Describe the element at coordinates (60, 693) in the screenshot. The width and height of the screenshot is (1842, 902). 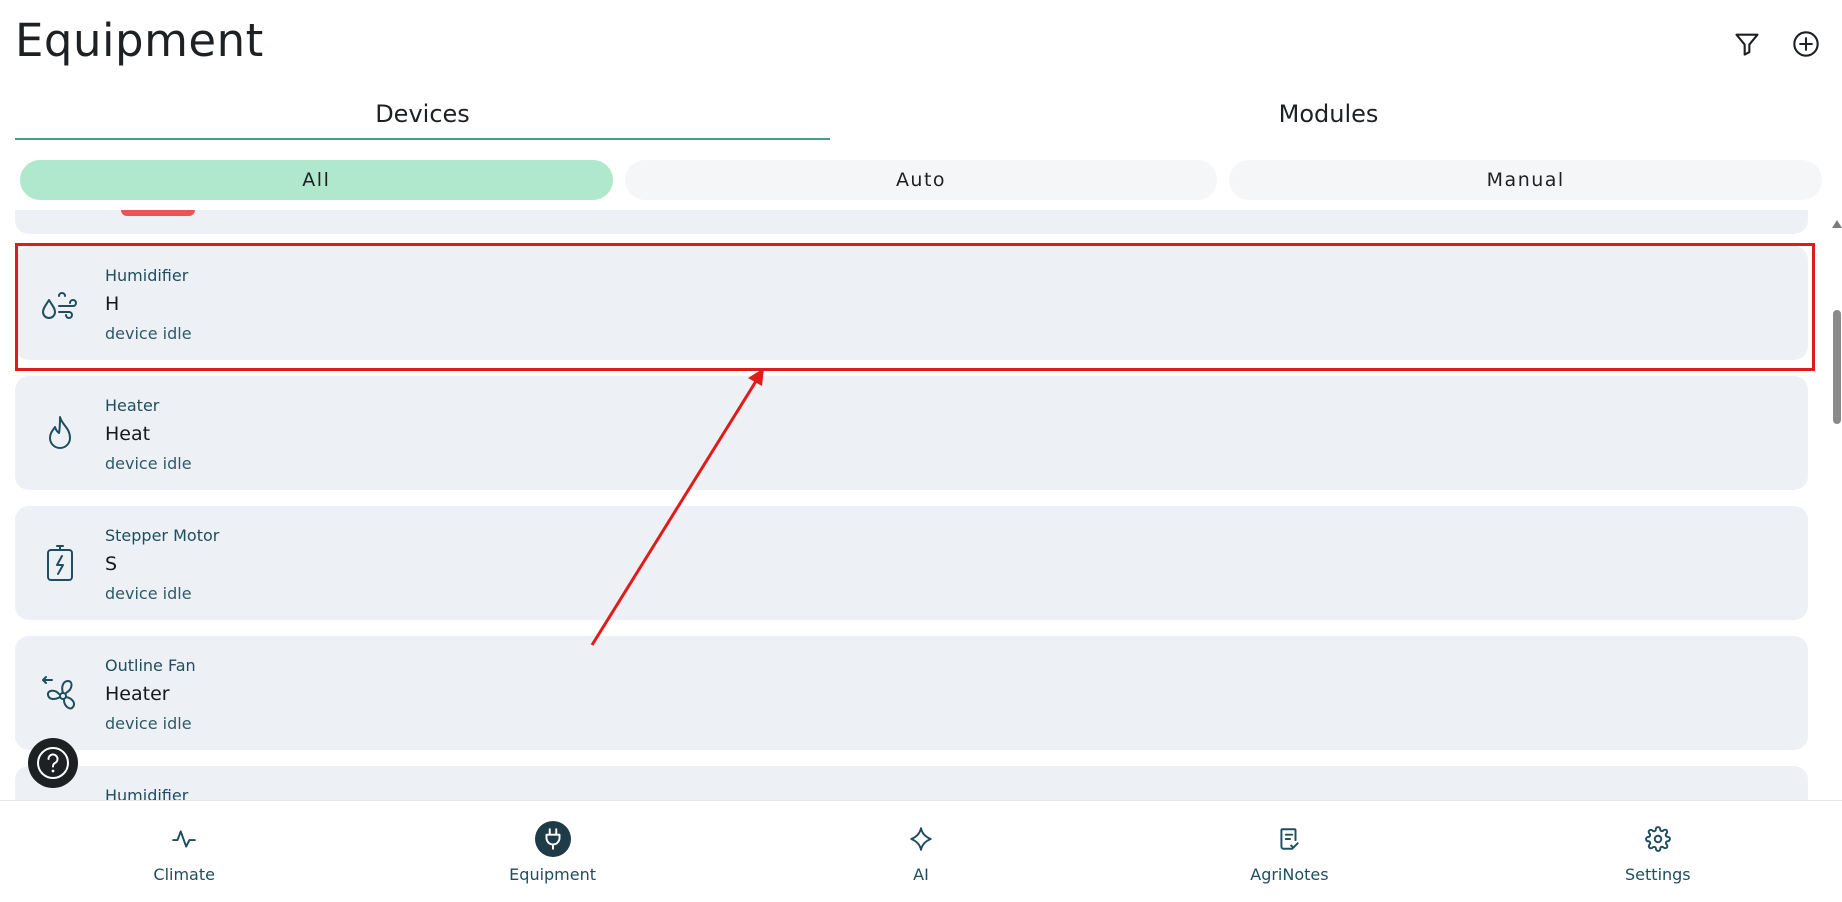
I see `fan-icon` at that location.